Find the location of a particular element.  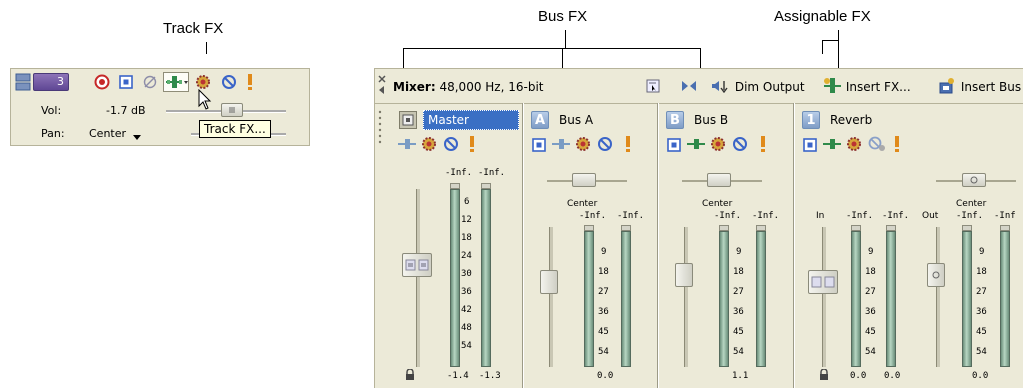

master-fader-thumb is located at coordinates (417, 265).